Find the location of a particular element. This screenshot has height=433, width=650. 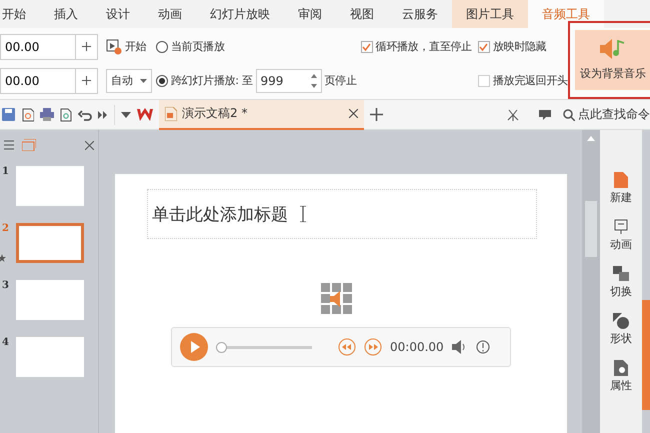

checkbox-label: 播放完返回开头 is located at coordinates (530, 80).